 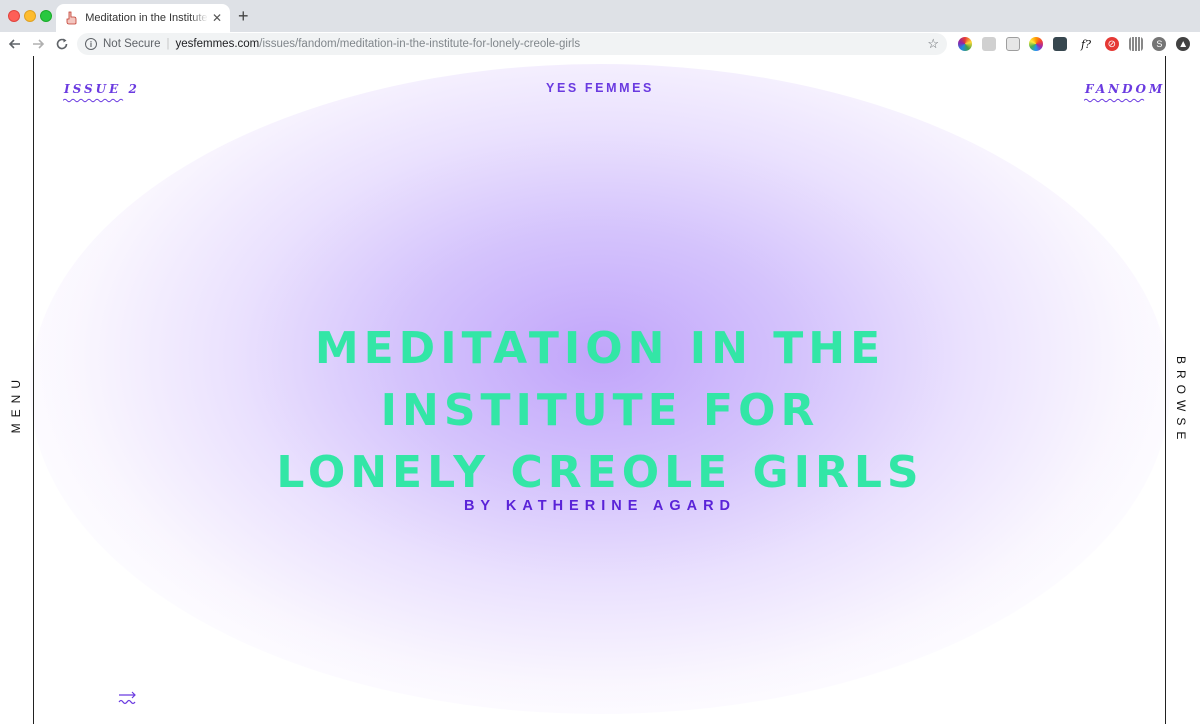 What do you see at coordinates (988, 44) in the screenshot?
I see `gray-extension-icon` at bounding box center [988, 44].